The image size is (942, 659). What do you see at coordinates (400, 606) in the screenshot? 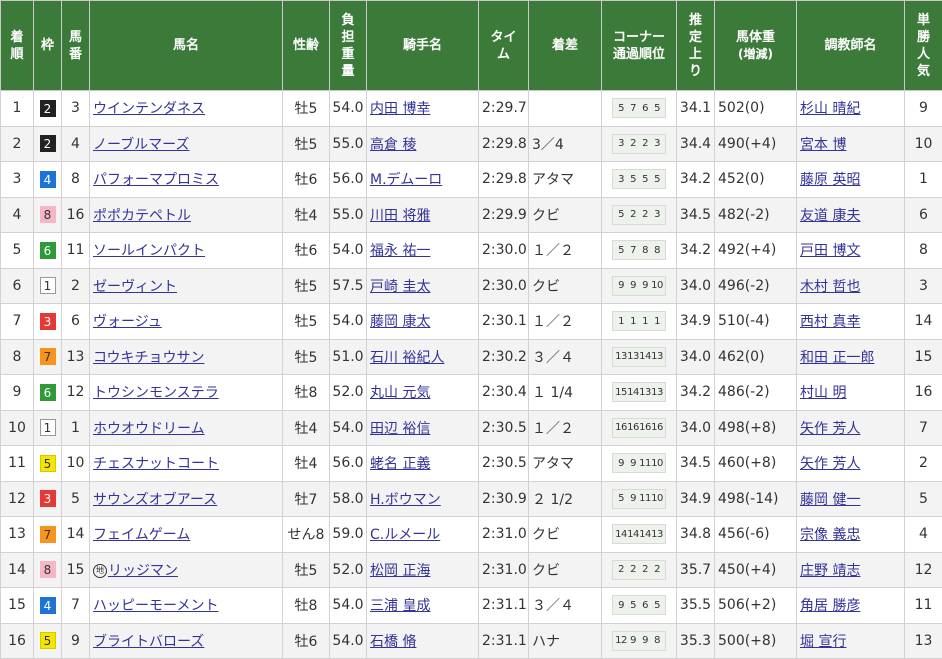
I see `jockey-link: 三浦 皇成` at bounding box center [400, 606].